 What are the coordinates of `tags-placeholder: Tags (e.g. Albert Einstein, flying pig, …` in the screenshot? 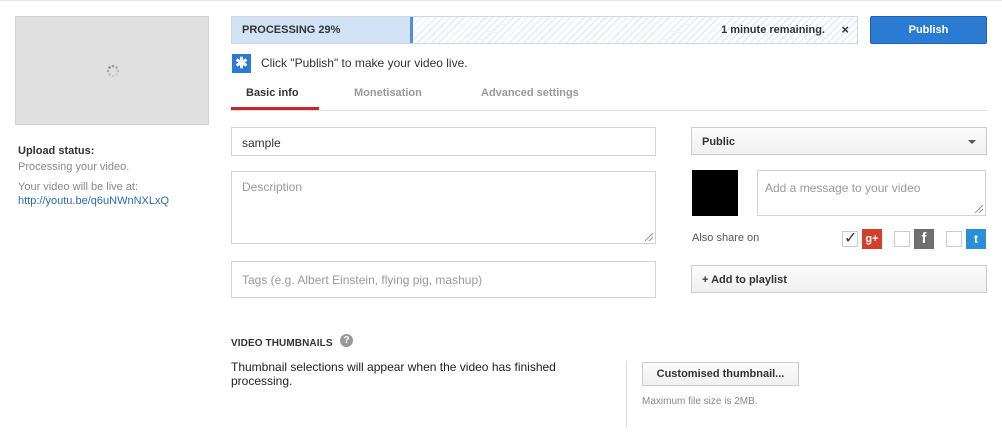 It's located at (362, 280).